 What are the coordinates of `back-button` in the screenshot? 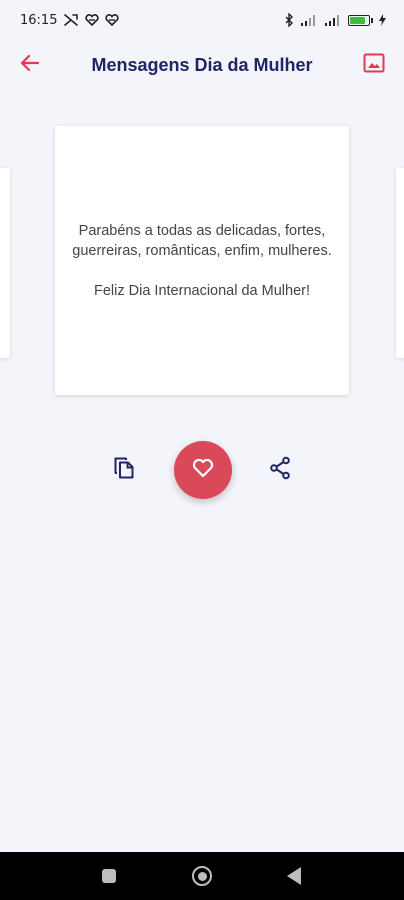 It's located at (30, 65).